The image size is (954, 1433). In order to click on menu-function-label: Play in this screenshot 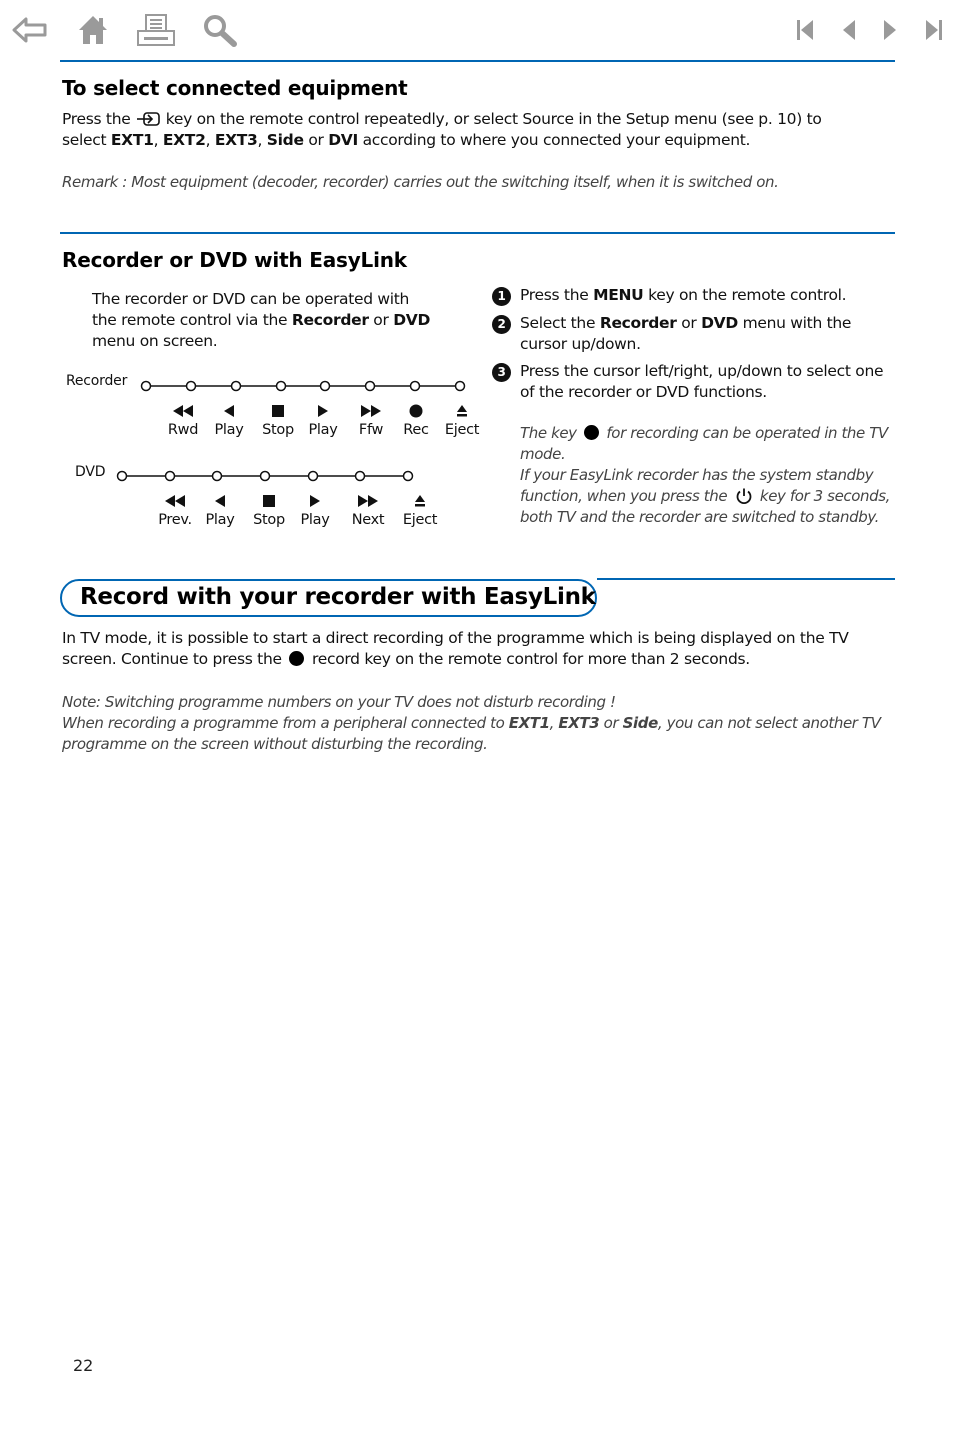, I will do `click(315, 520)`.